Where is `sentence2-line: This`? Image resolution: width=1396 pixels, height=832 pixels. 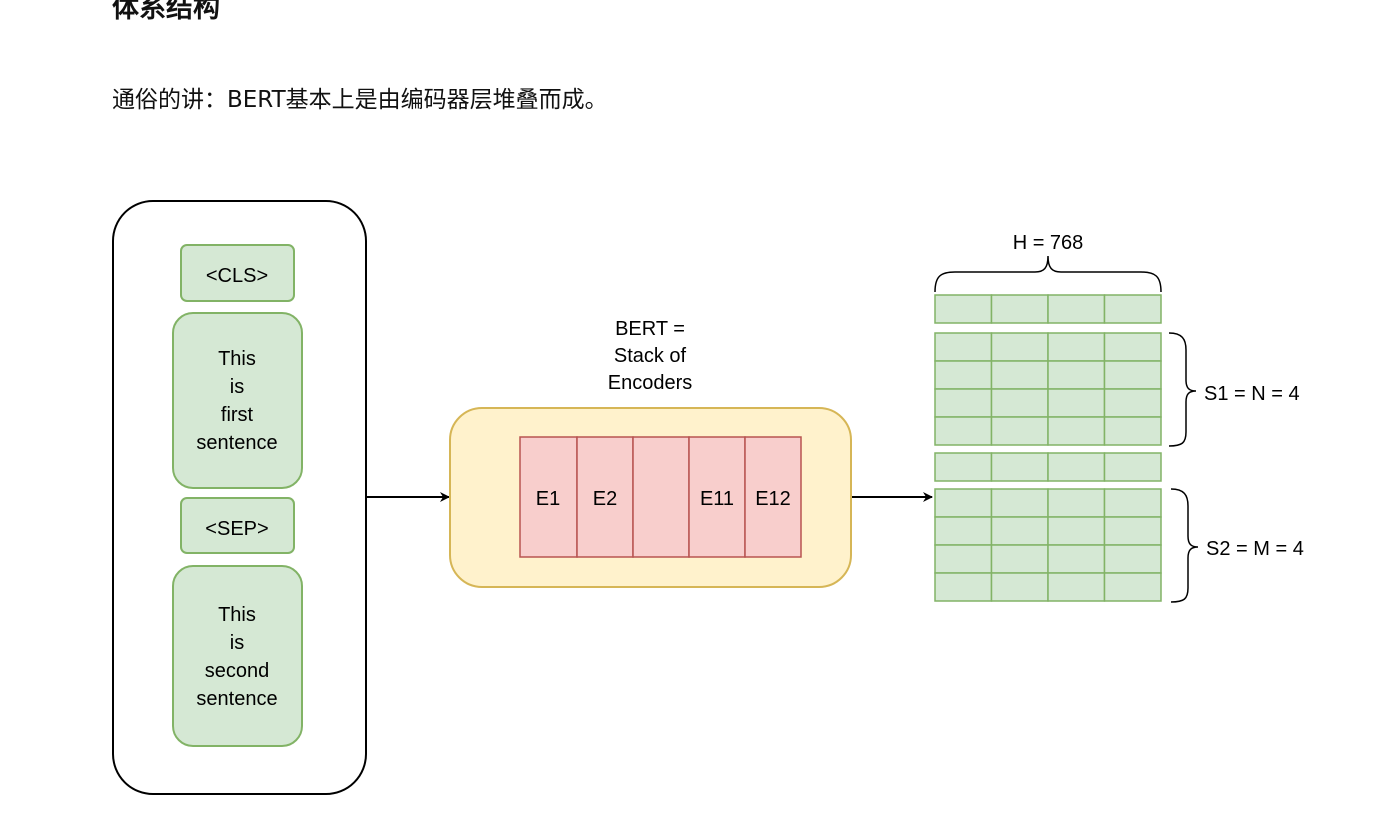
sentence2-line: This is located at coordinates (237, 615).